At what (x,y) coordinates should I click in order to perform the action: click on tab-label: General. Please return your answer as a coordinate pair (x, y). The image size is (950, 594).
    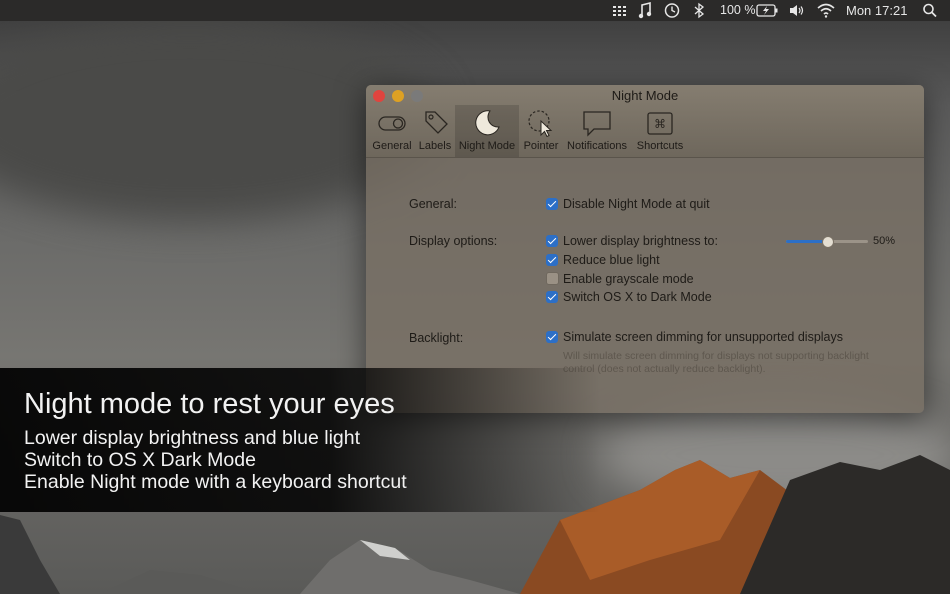
    Looking at the image, I should click on (392, 146).